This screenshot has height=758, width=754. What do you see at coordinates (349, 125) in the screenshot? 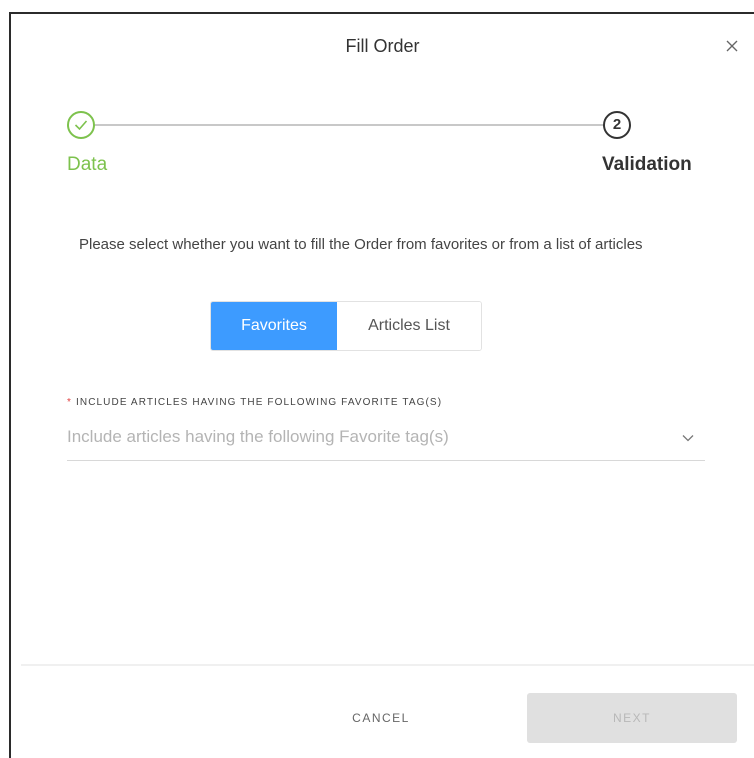
I see `stepper-connector` at bounding box center [349, 125].